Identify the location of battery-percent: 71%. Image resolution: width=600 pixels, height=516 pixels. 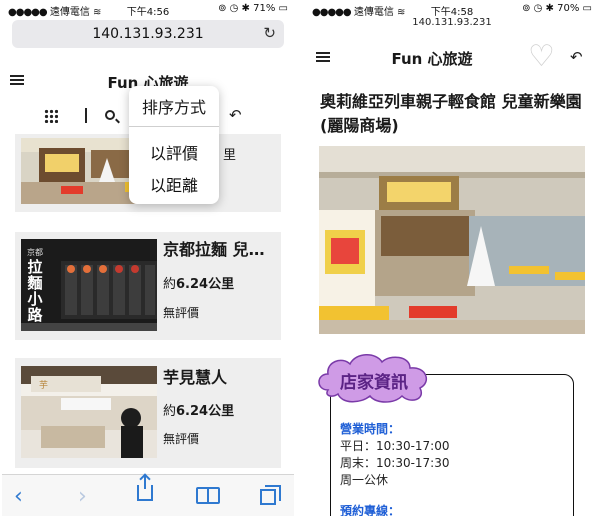
(264, 8).